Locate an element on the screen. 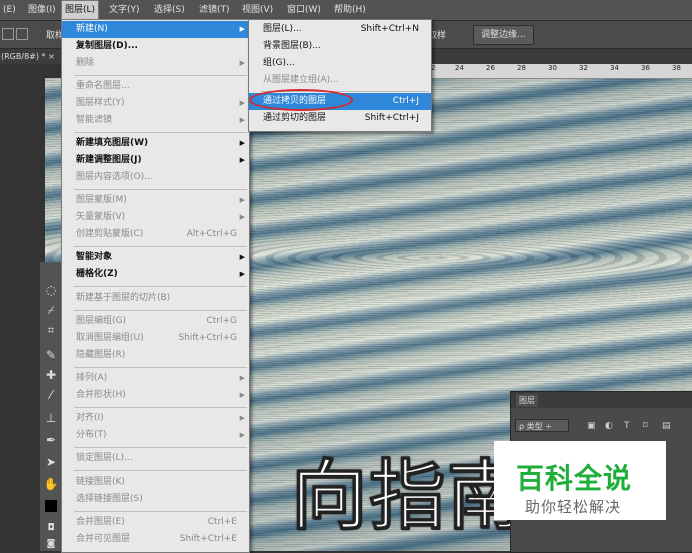 The width and height of the screenshot is (692, 553). adjustment-filter-icon: ◐ is located at coordinates (609, 426).